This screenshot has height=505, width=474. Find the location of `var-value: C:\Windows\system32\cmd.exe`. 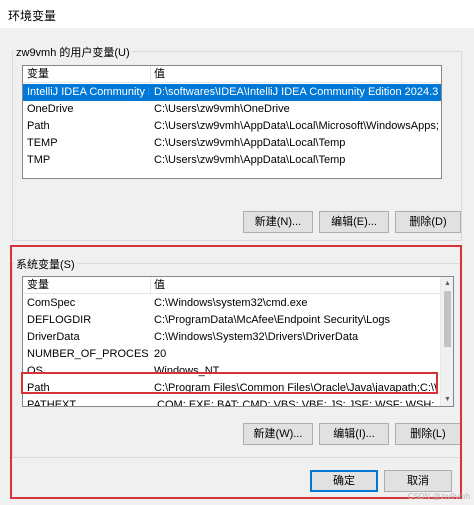

var-value: C:\Windows\system32\cmd.exe is located at coordinates (231, 303).